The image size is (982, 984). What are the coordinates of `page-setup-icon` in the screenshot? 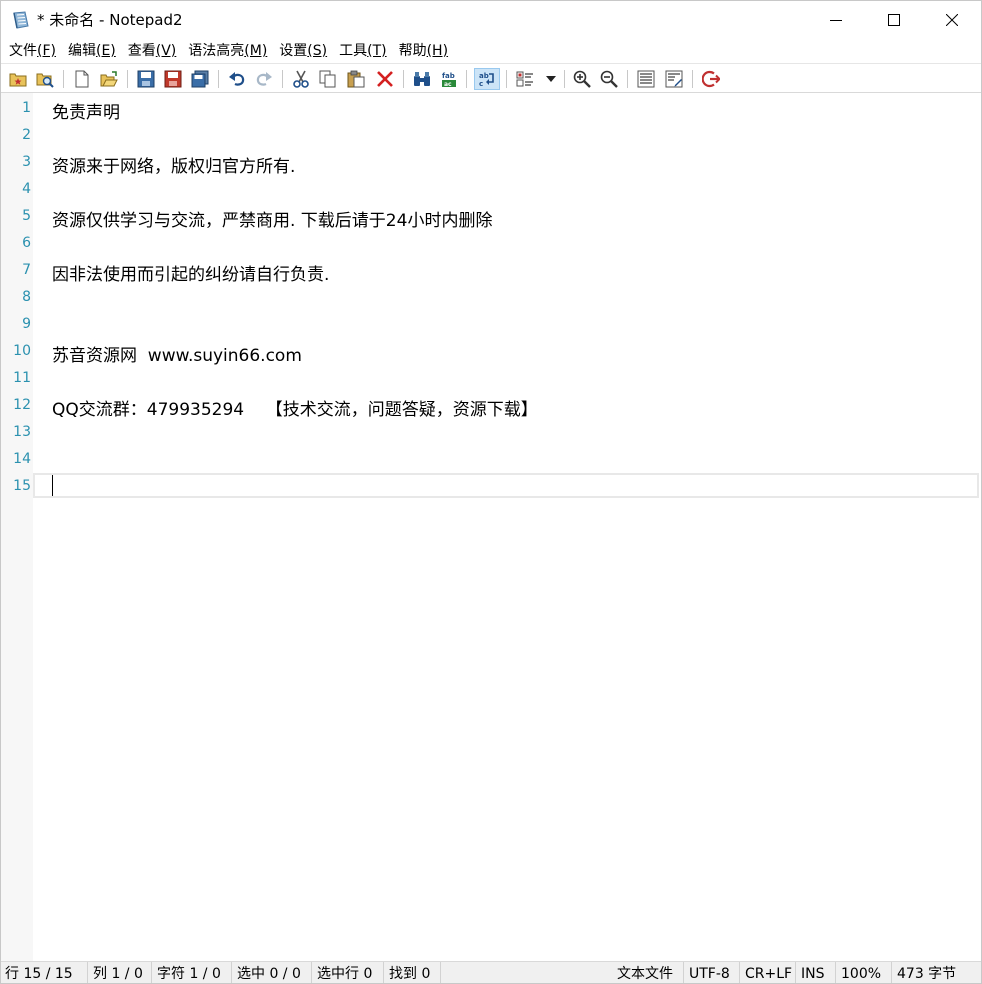 It's located at (646, 79).